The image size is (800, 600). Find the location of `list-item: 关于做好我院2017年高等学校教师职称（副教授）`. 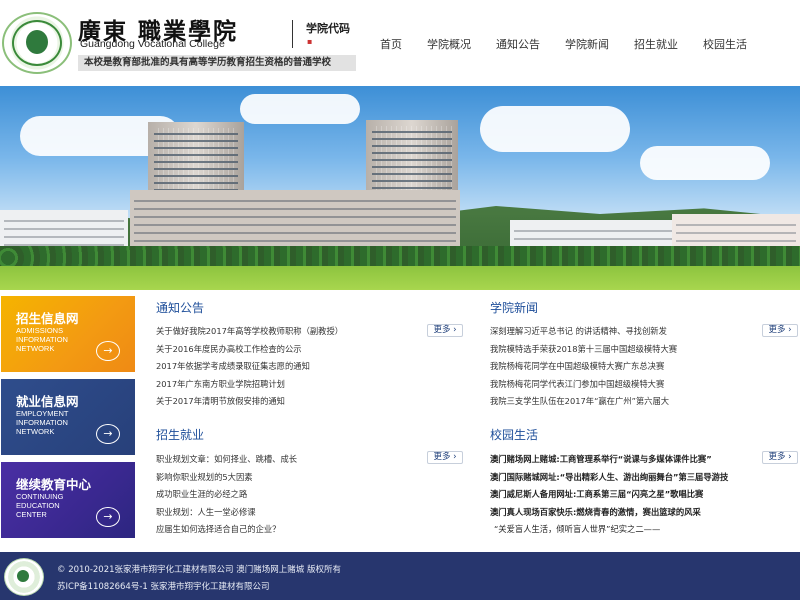

list-item: 关于做好我院2017年高等学校教师职称（副教授） is located at coordinates (290, 332).